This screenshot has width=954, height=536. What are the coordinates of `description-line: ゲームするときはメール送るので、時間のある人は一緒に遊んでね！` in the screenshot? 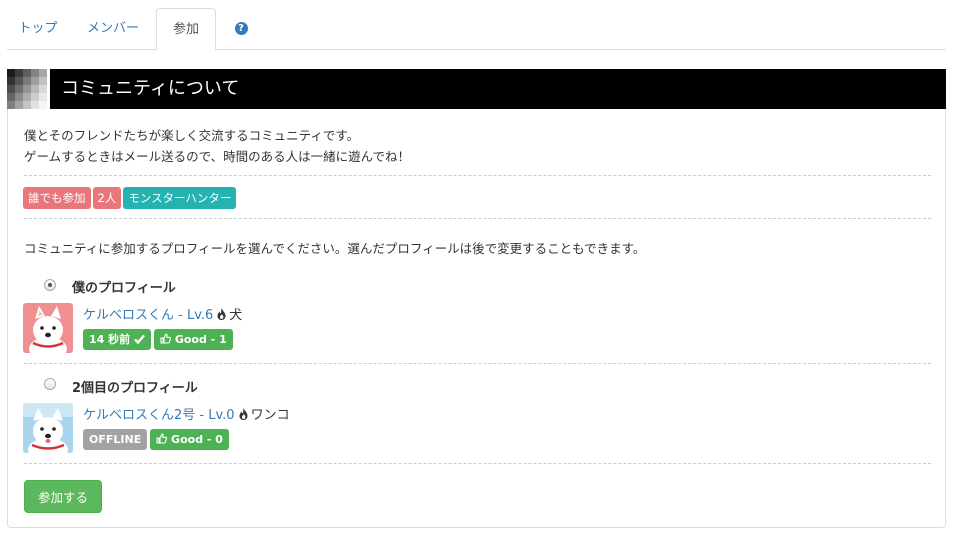 It's located at (217, 156).